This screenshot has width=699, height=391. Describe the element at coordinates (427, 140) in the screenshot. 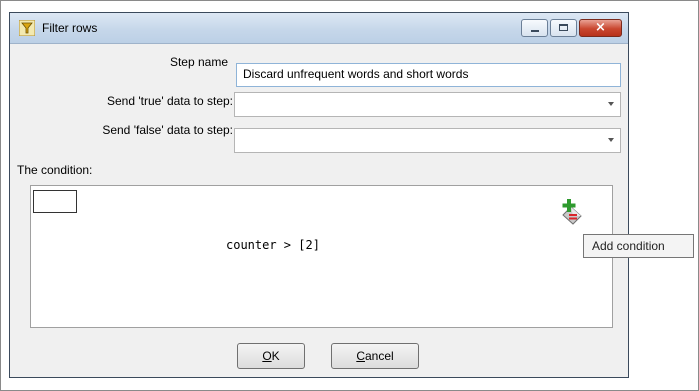

I see `send-false-dropdown` at that location.